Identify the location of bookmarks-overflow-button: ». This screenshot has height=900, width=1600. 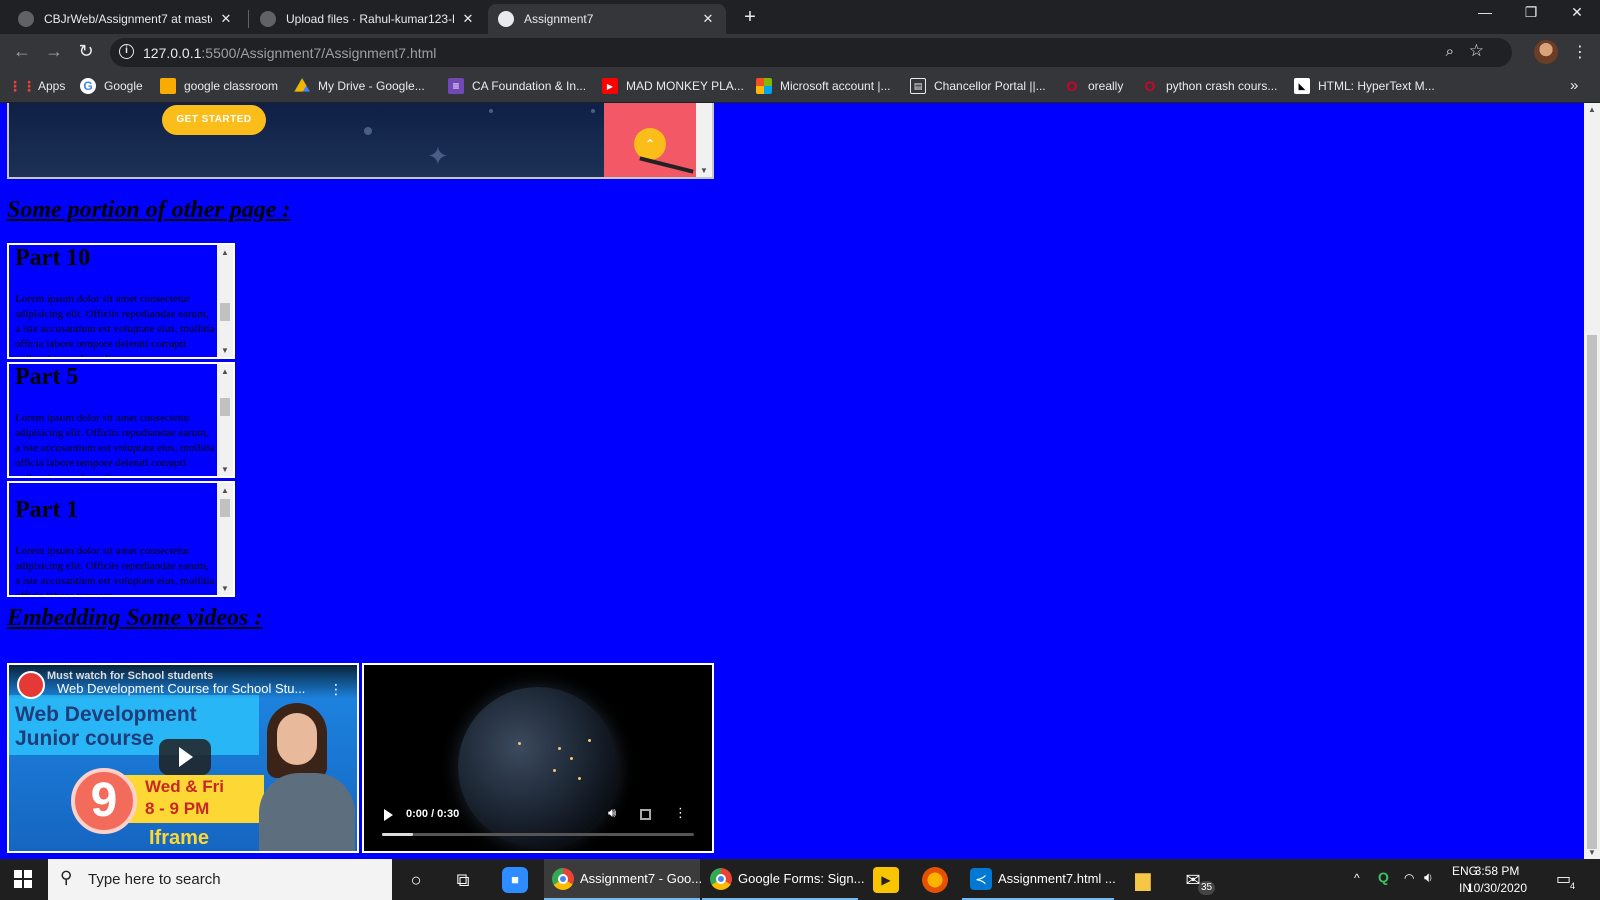
(1574, 85).